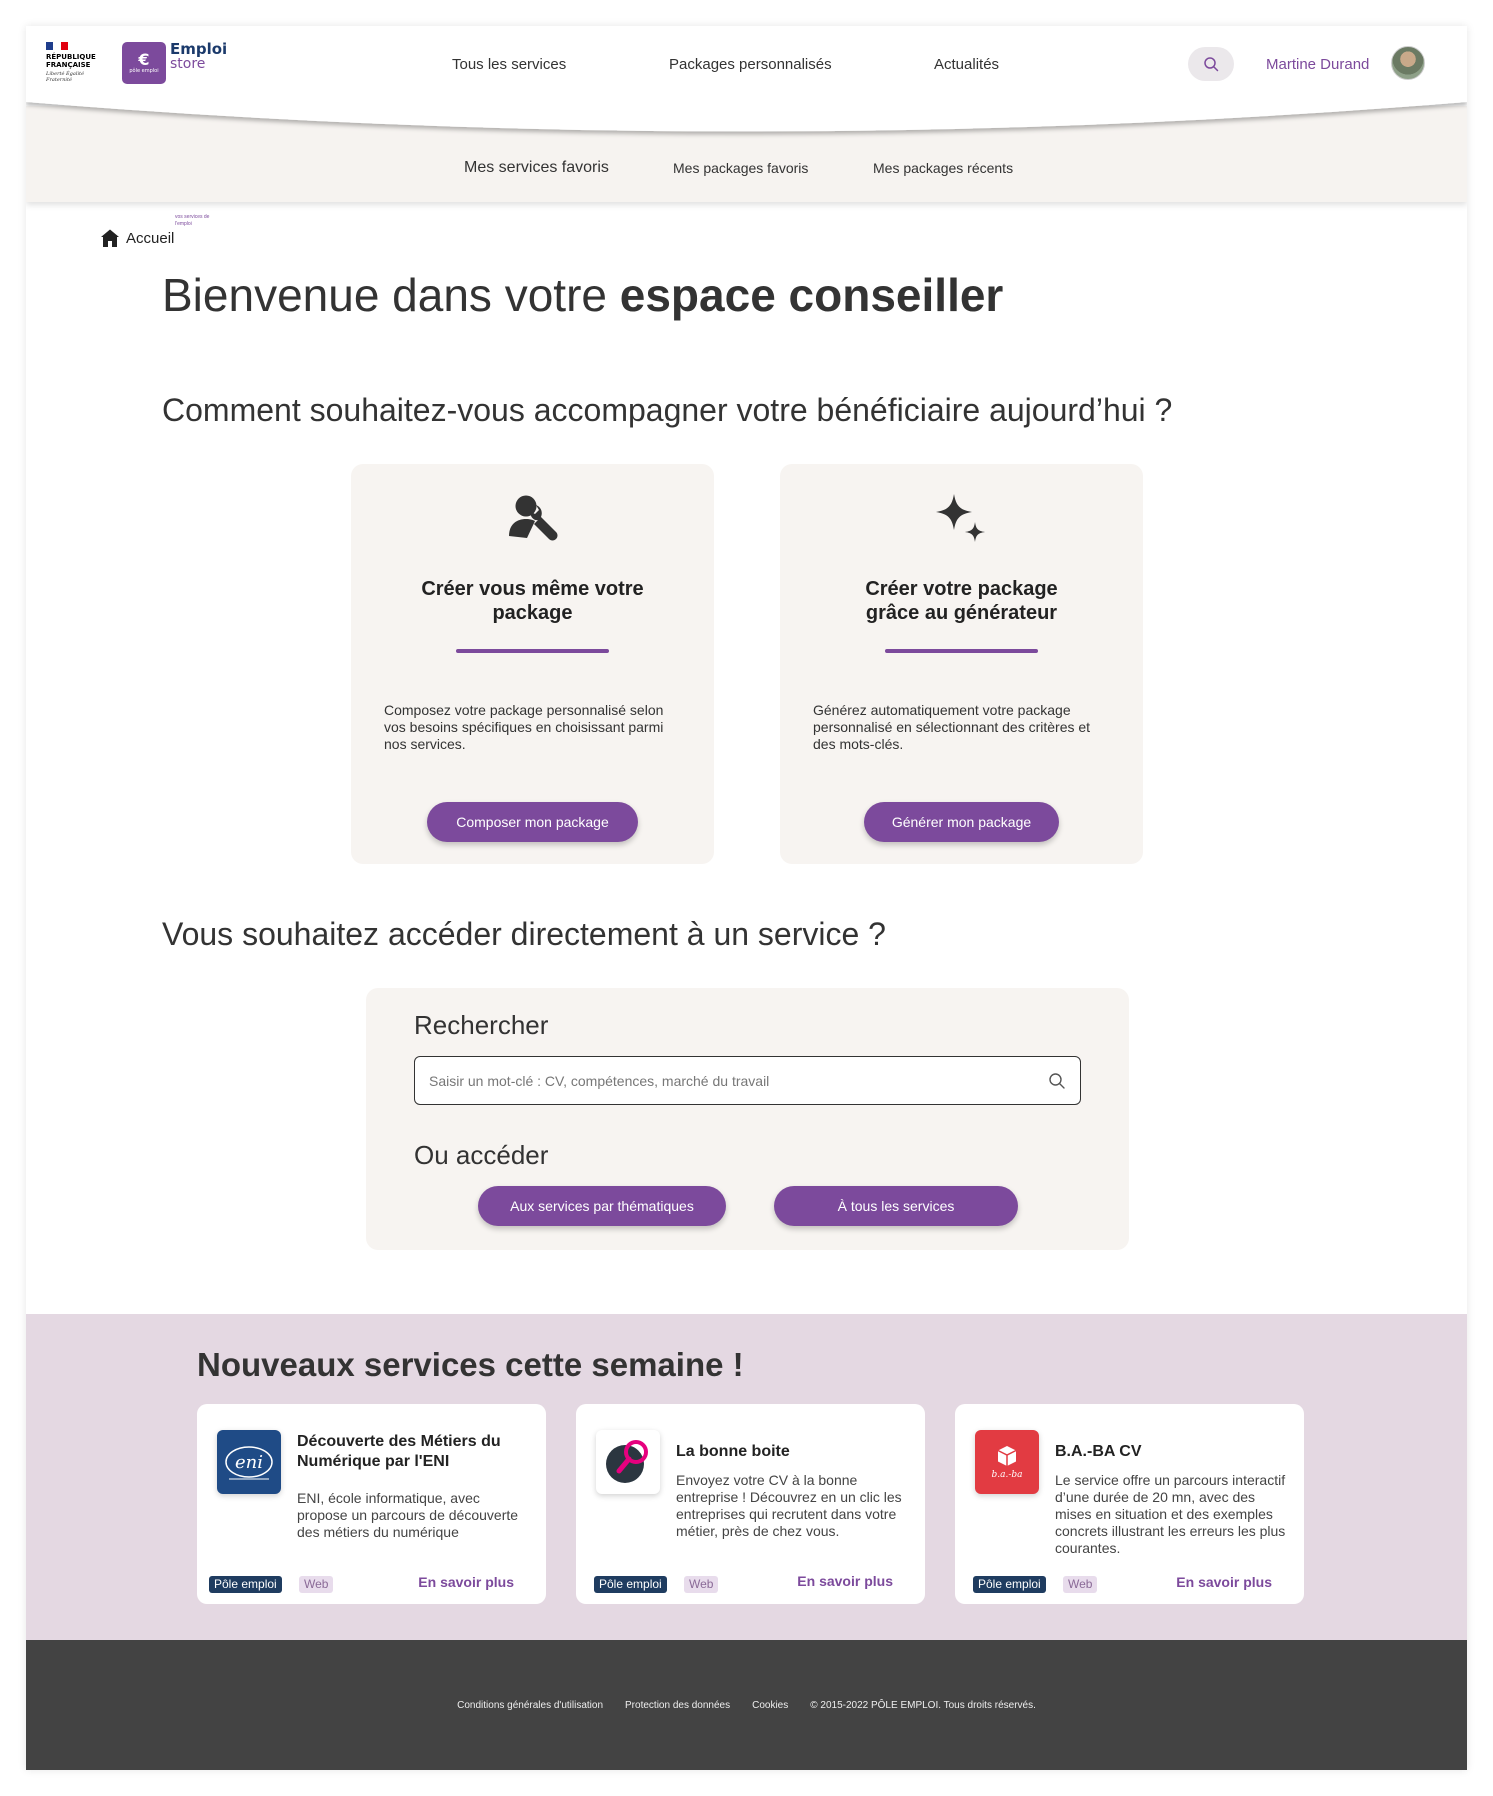  What do you see at coordinates (740, 168) in the screenshot?
I see `subnav-mes-packages-favoris: Mes packages favoris` at bounding box center [740, 168].